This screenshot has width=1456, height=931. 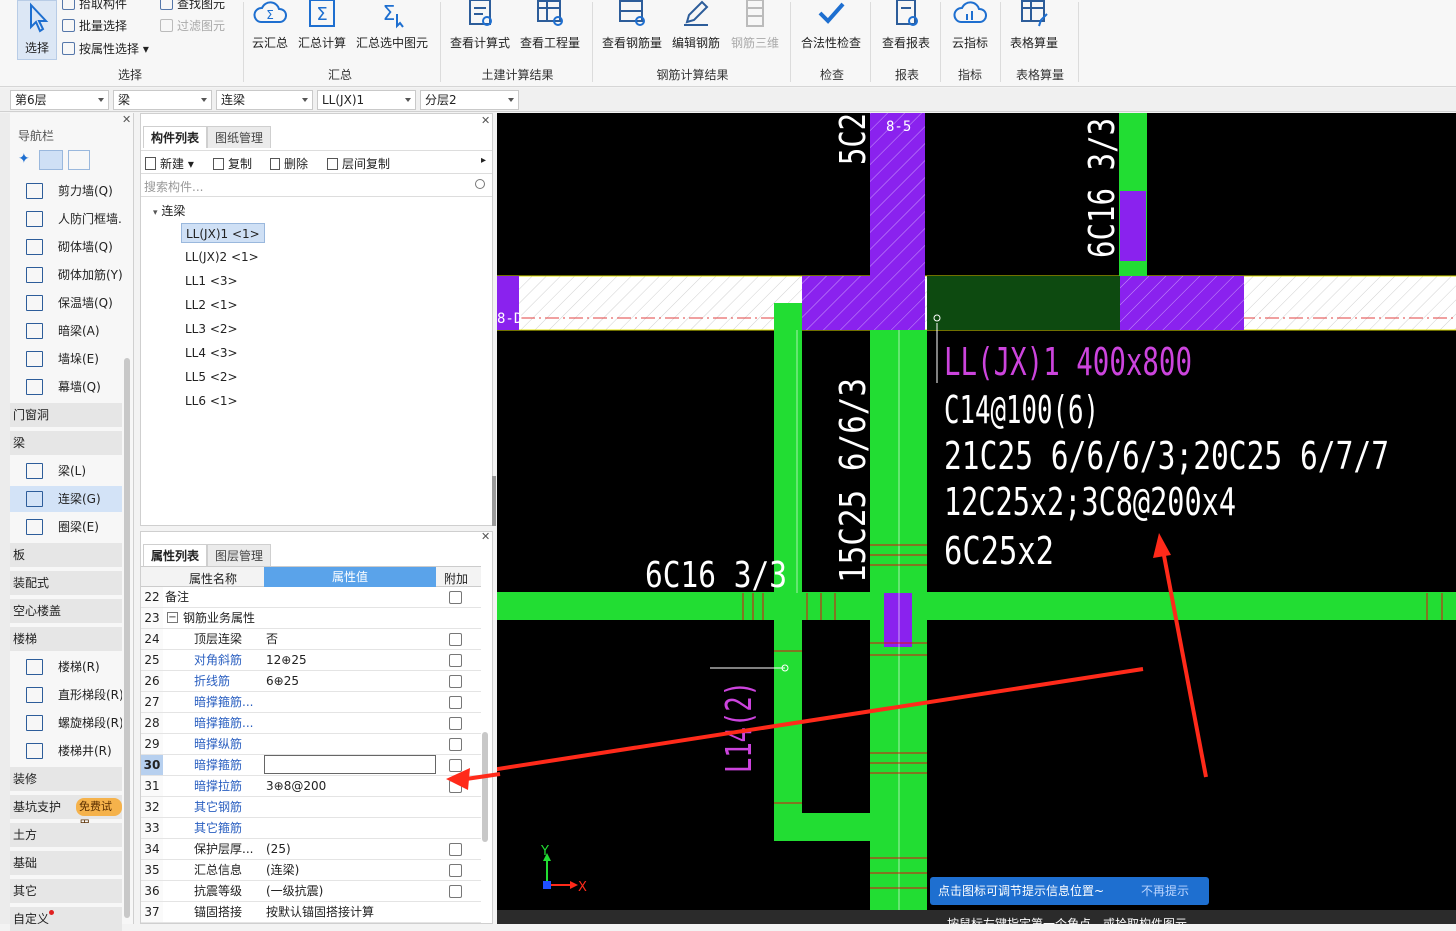 I want to click on property-row: 36 抗震等级 (一级抗震), so click(x=311, y=891).